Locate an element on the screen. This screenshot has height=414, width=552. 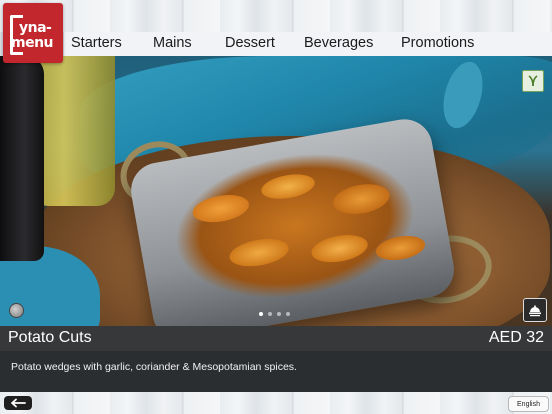
bottom-background is located at coordinates (276, 403).